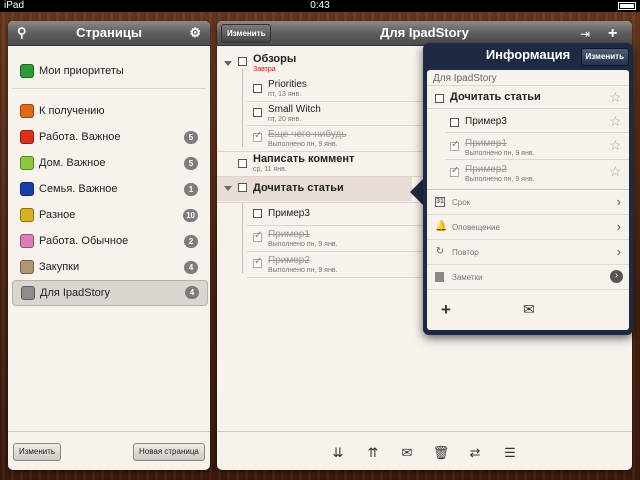  I want to click on subtask-title: Пример3, so click(289, 213).